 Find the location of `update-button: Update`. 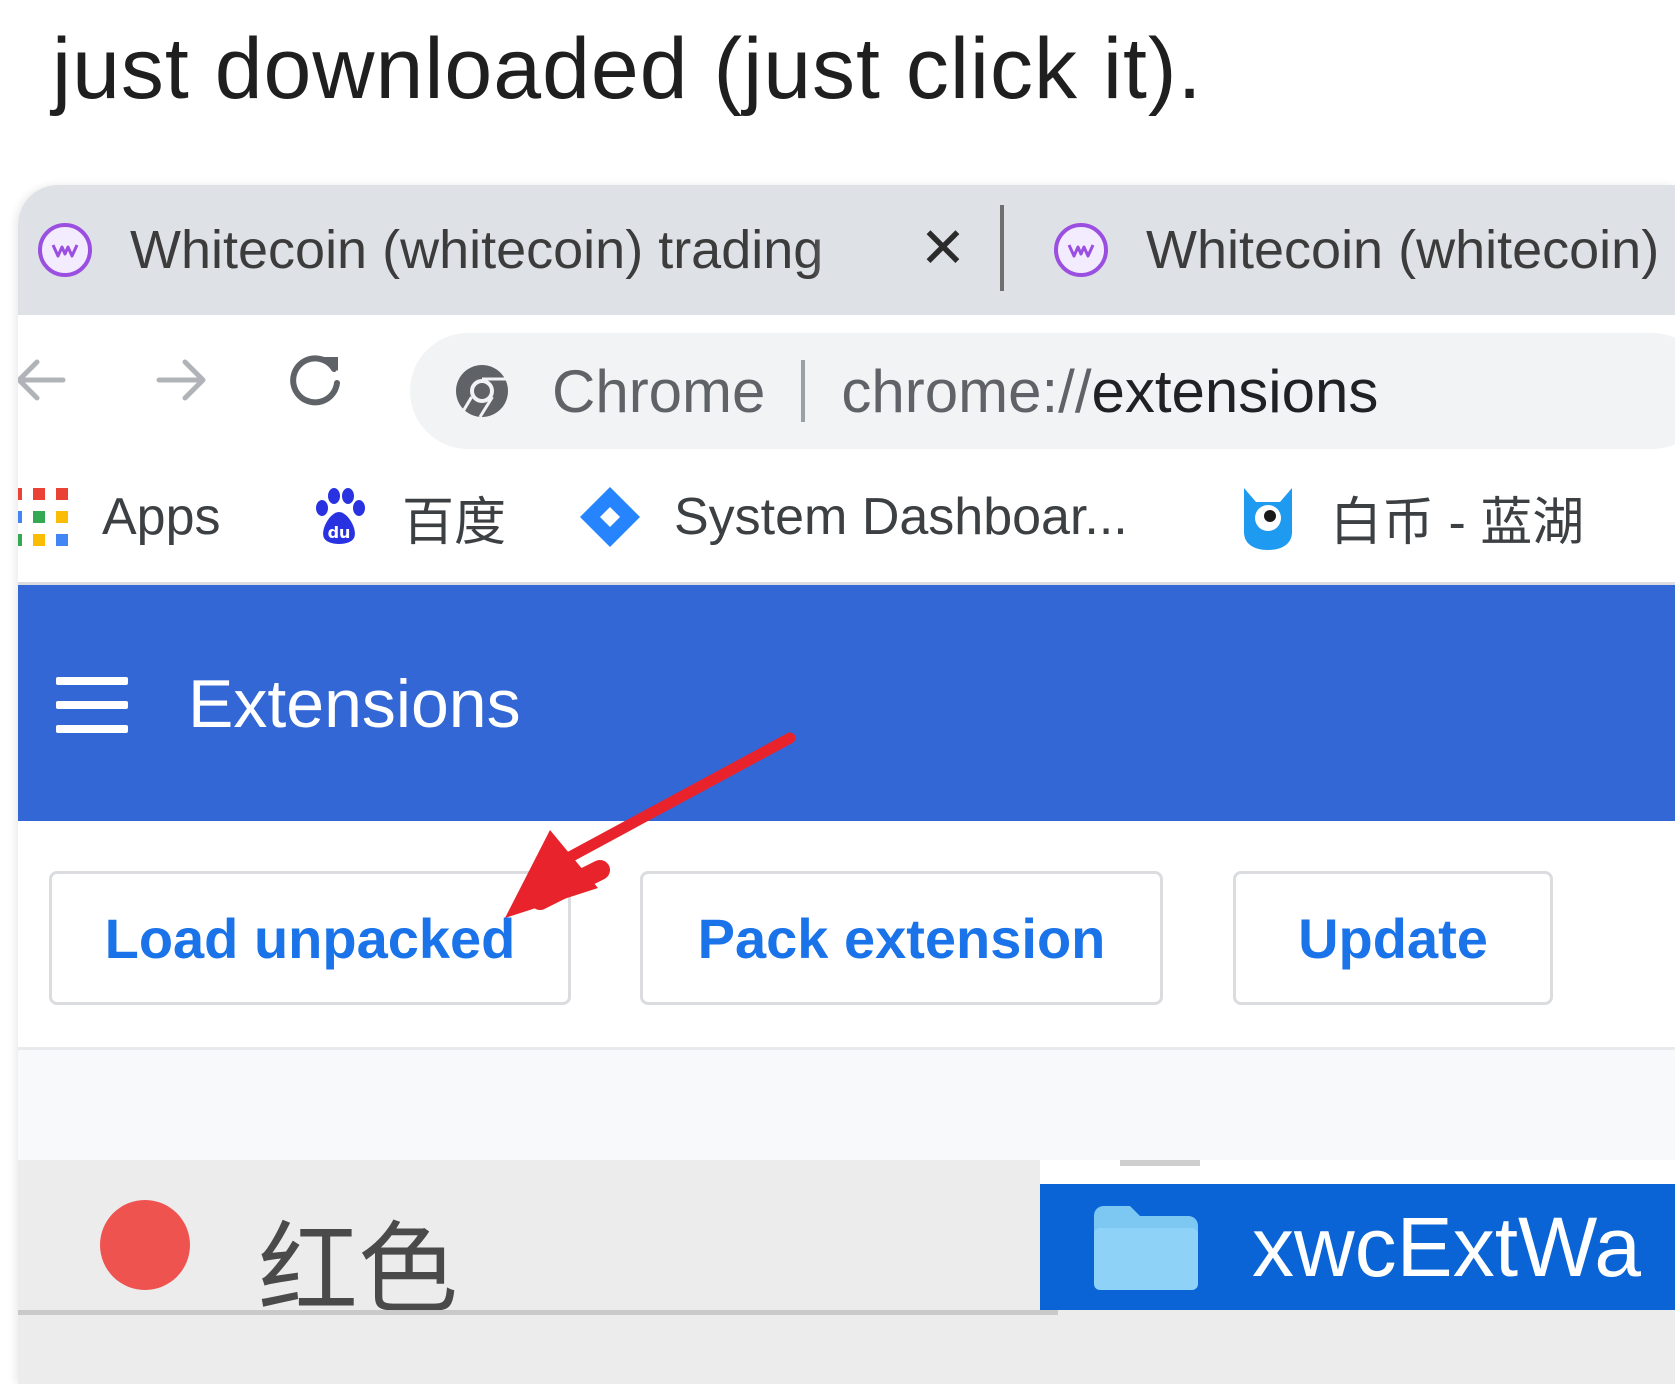

update-button: Update is located at coordinates (1393, 938).